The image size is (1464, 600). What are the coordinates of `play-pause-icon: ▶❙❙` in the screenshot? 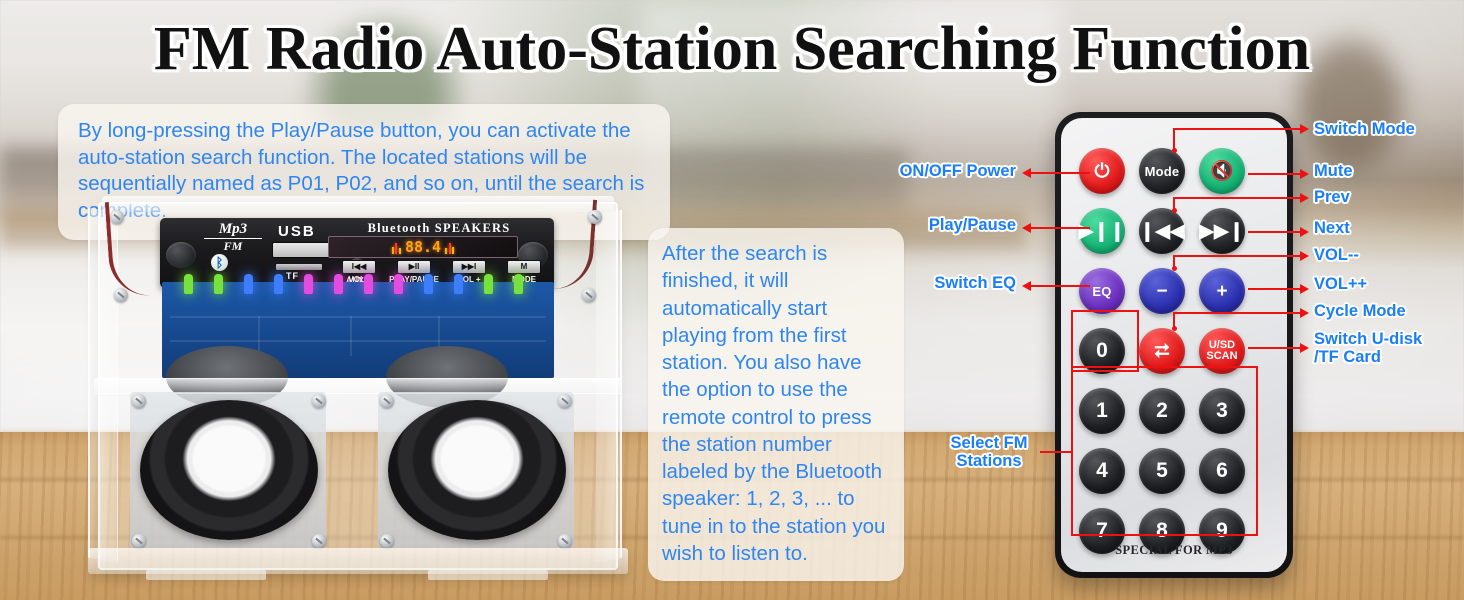 It's located at (1102, 231).